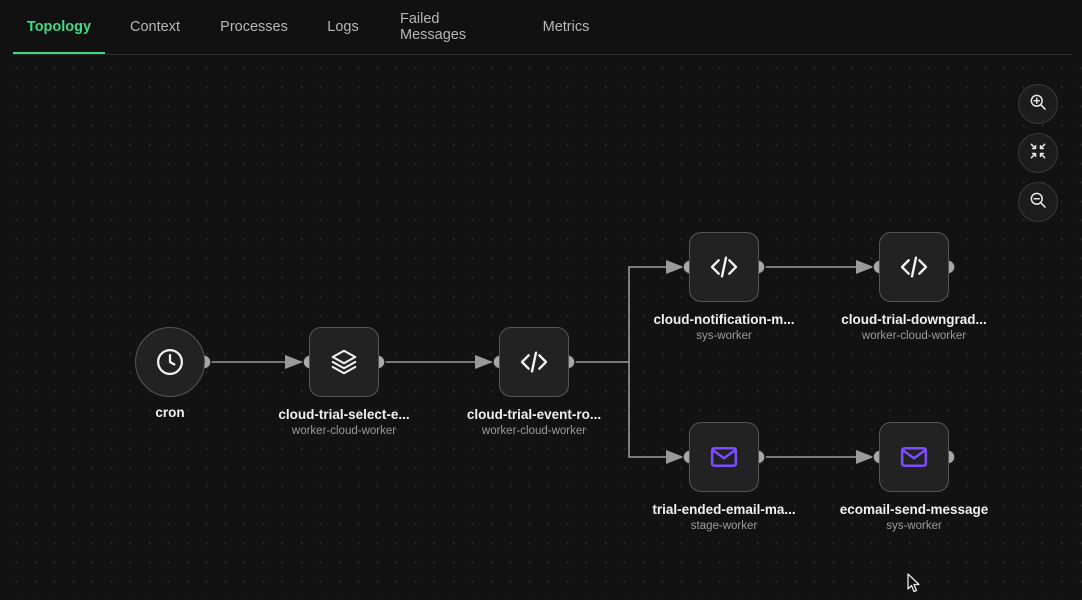  I want to click on fit-view-icon, so click(1038, 153).